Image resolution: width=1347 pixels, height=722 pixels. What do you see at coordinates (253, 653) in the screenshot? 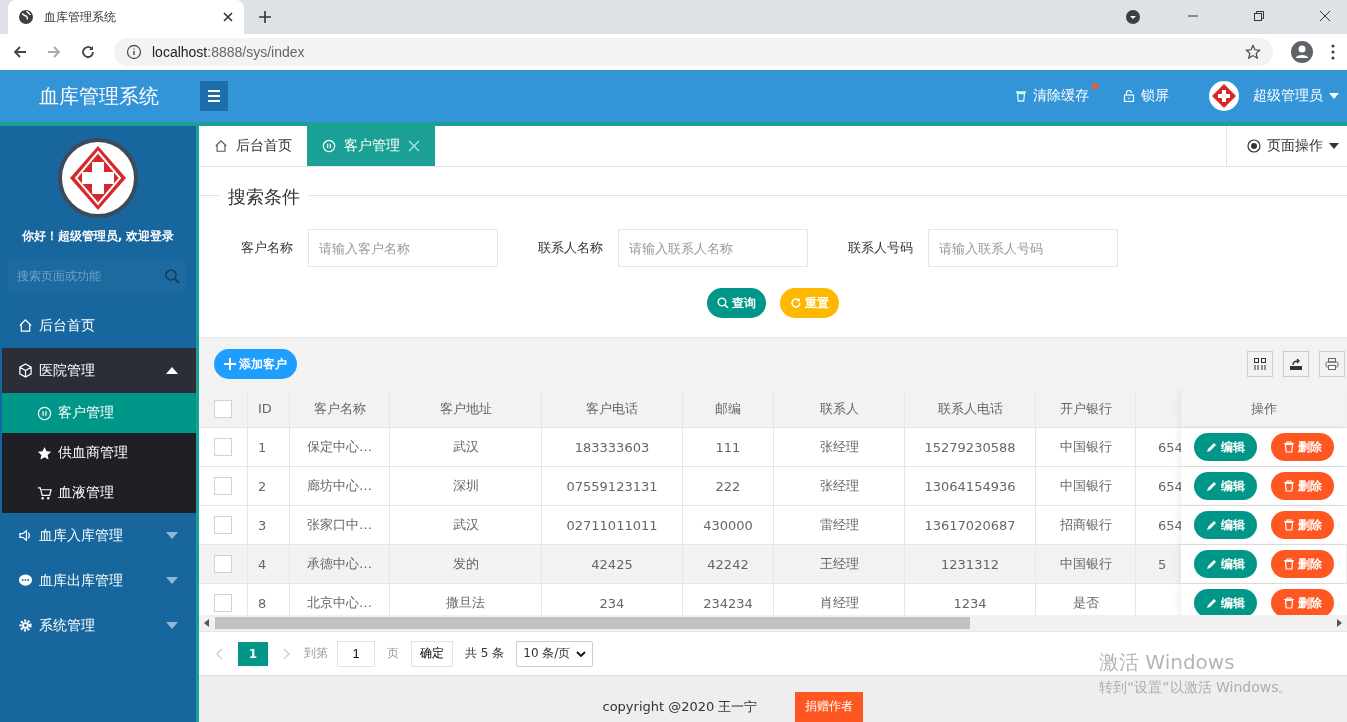
I see `current-page-button: 1` at bounding box center [253, 653].